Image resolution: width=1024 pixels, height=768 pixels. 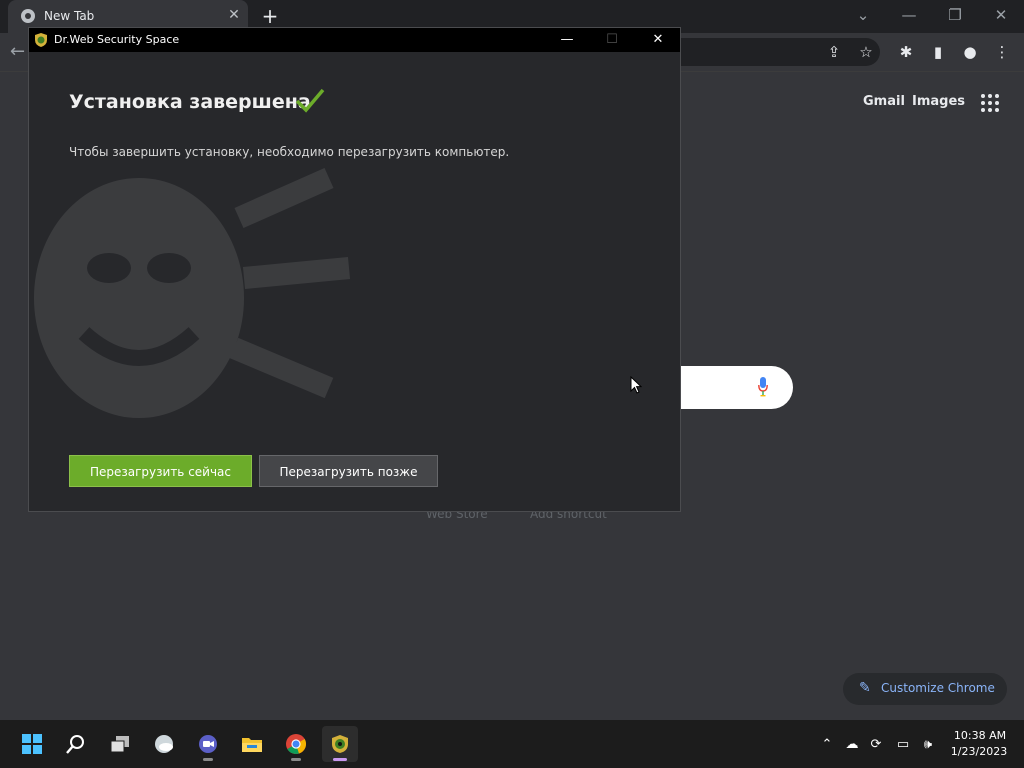 What do you see at coordinates (160, 471) in the screenshot?
I see `restart-now-button: Перезагрузить сейчас` at bounding box center [160, 471].